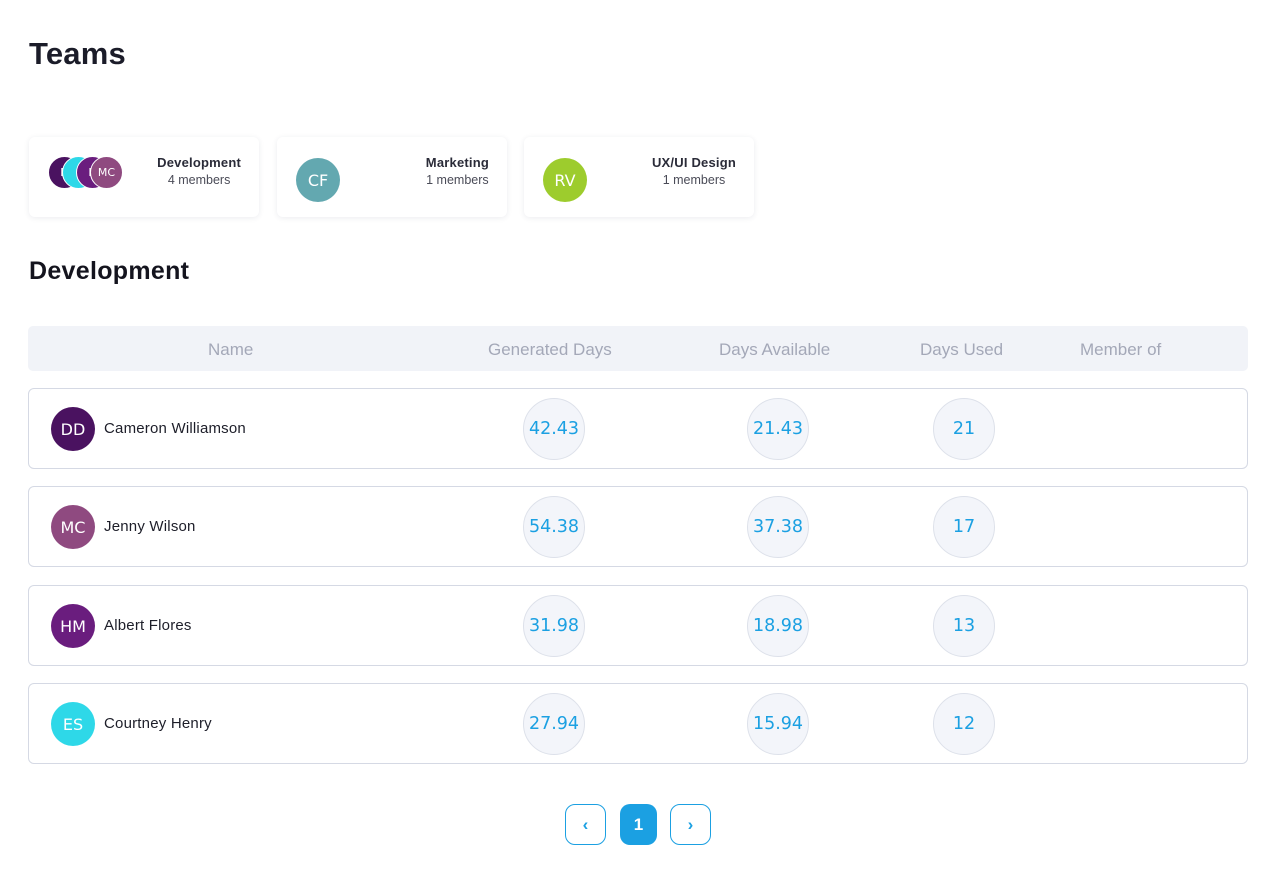 The width and height of the screenshot is (1280, 875). I want to click on column-header-name: Name, so click(230, 350).